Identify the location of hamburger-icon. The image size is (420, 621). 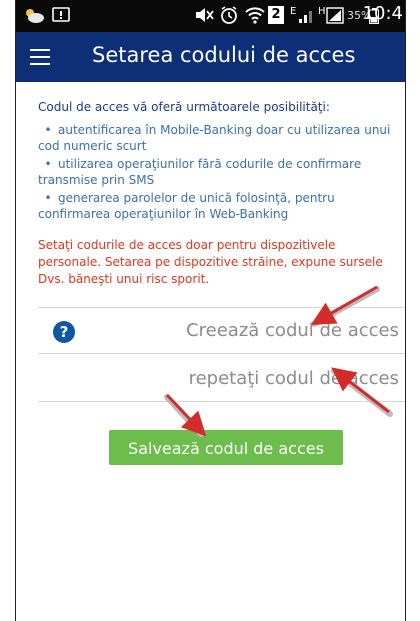
(41, 57).